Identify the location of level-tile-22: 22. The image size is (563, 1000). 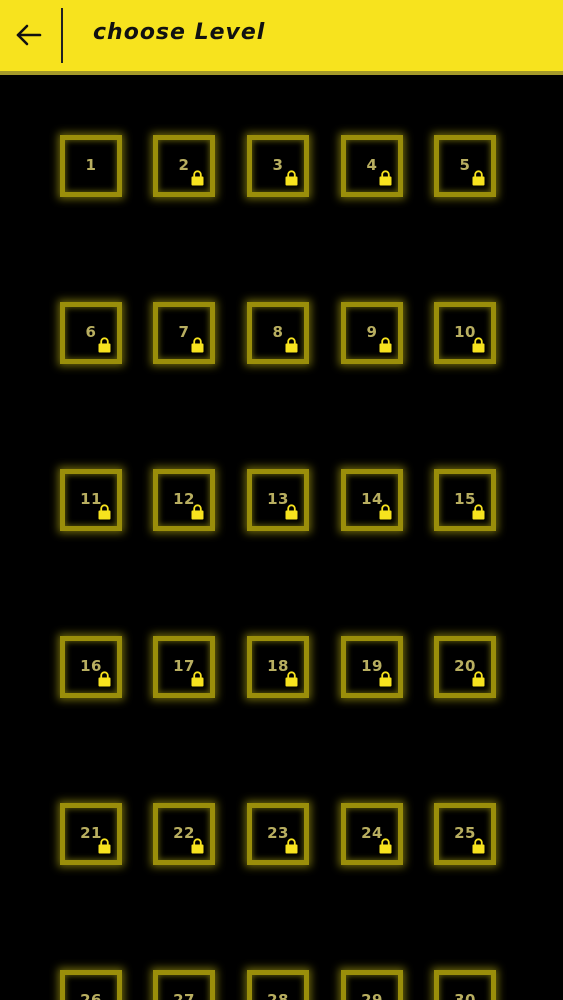
(184, 834).